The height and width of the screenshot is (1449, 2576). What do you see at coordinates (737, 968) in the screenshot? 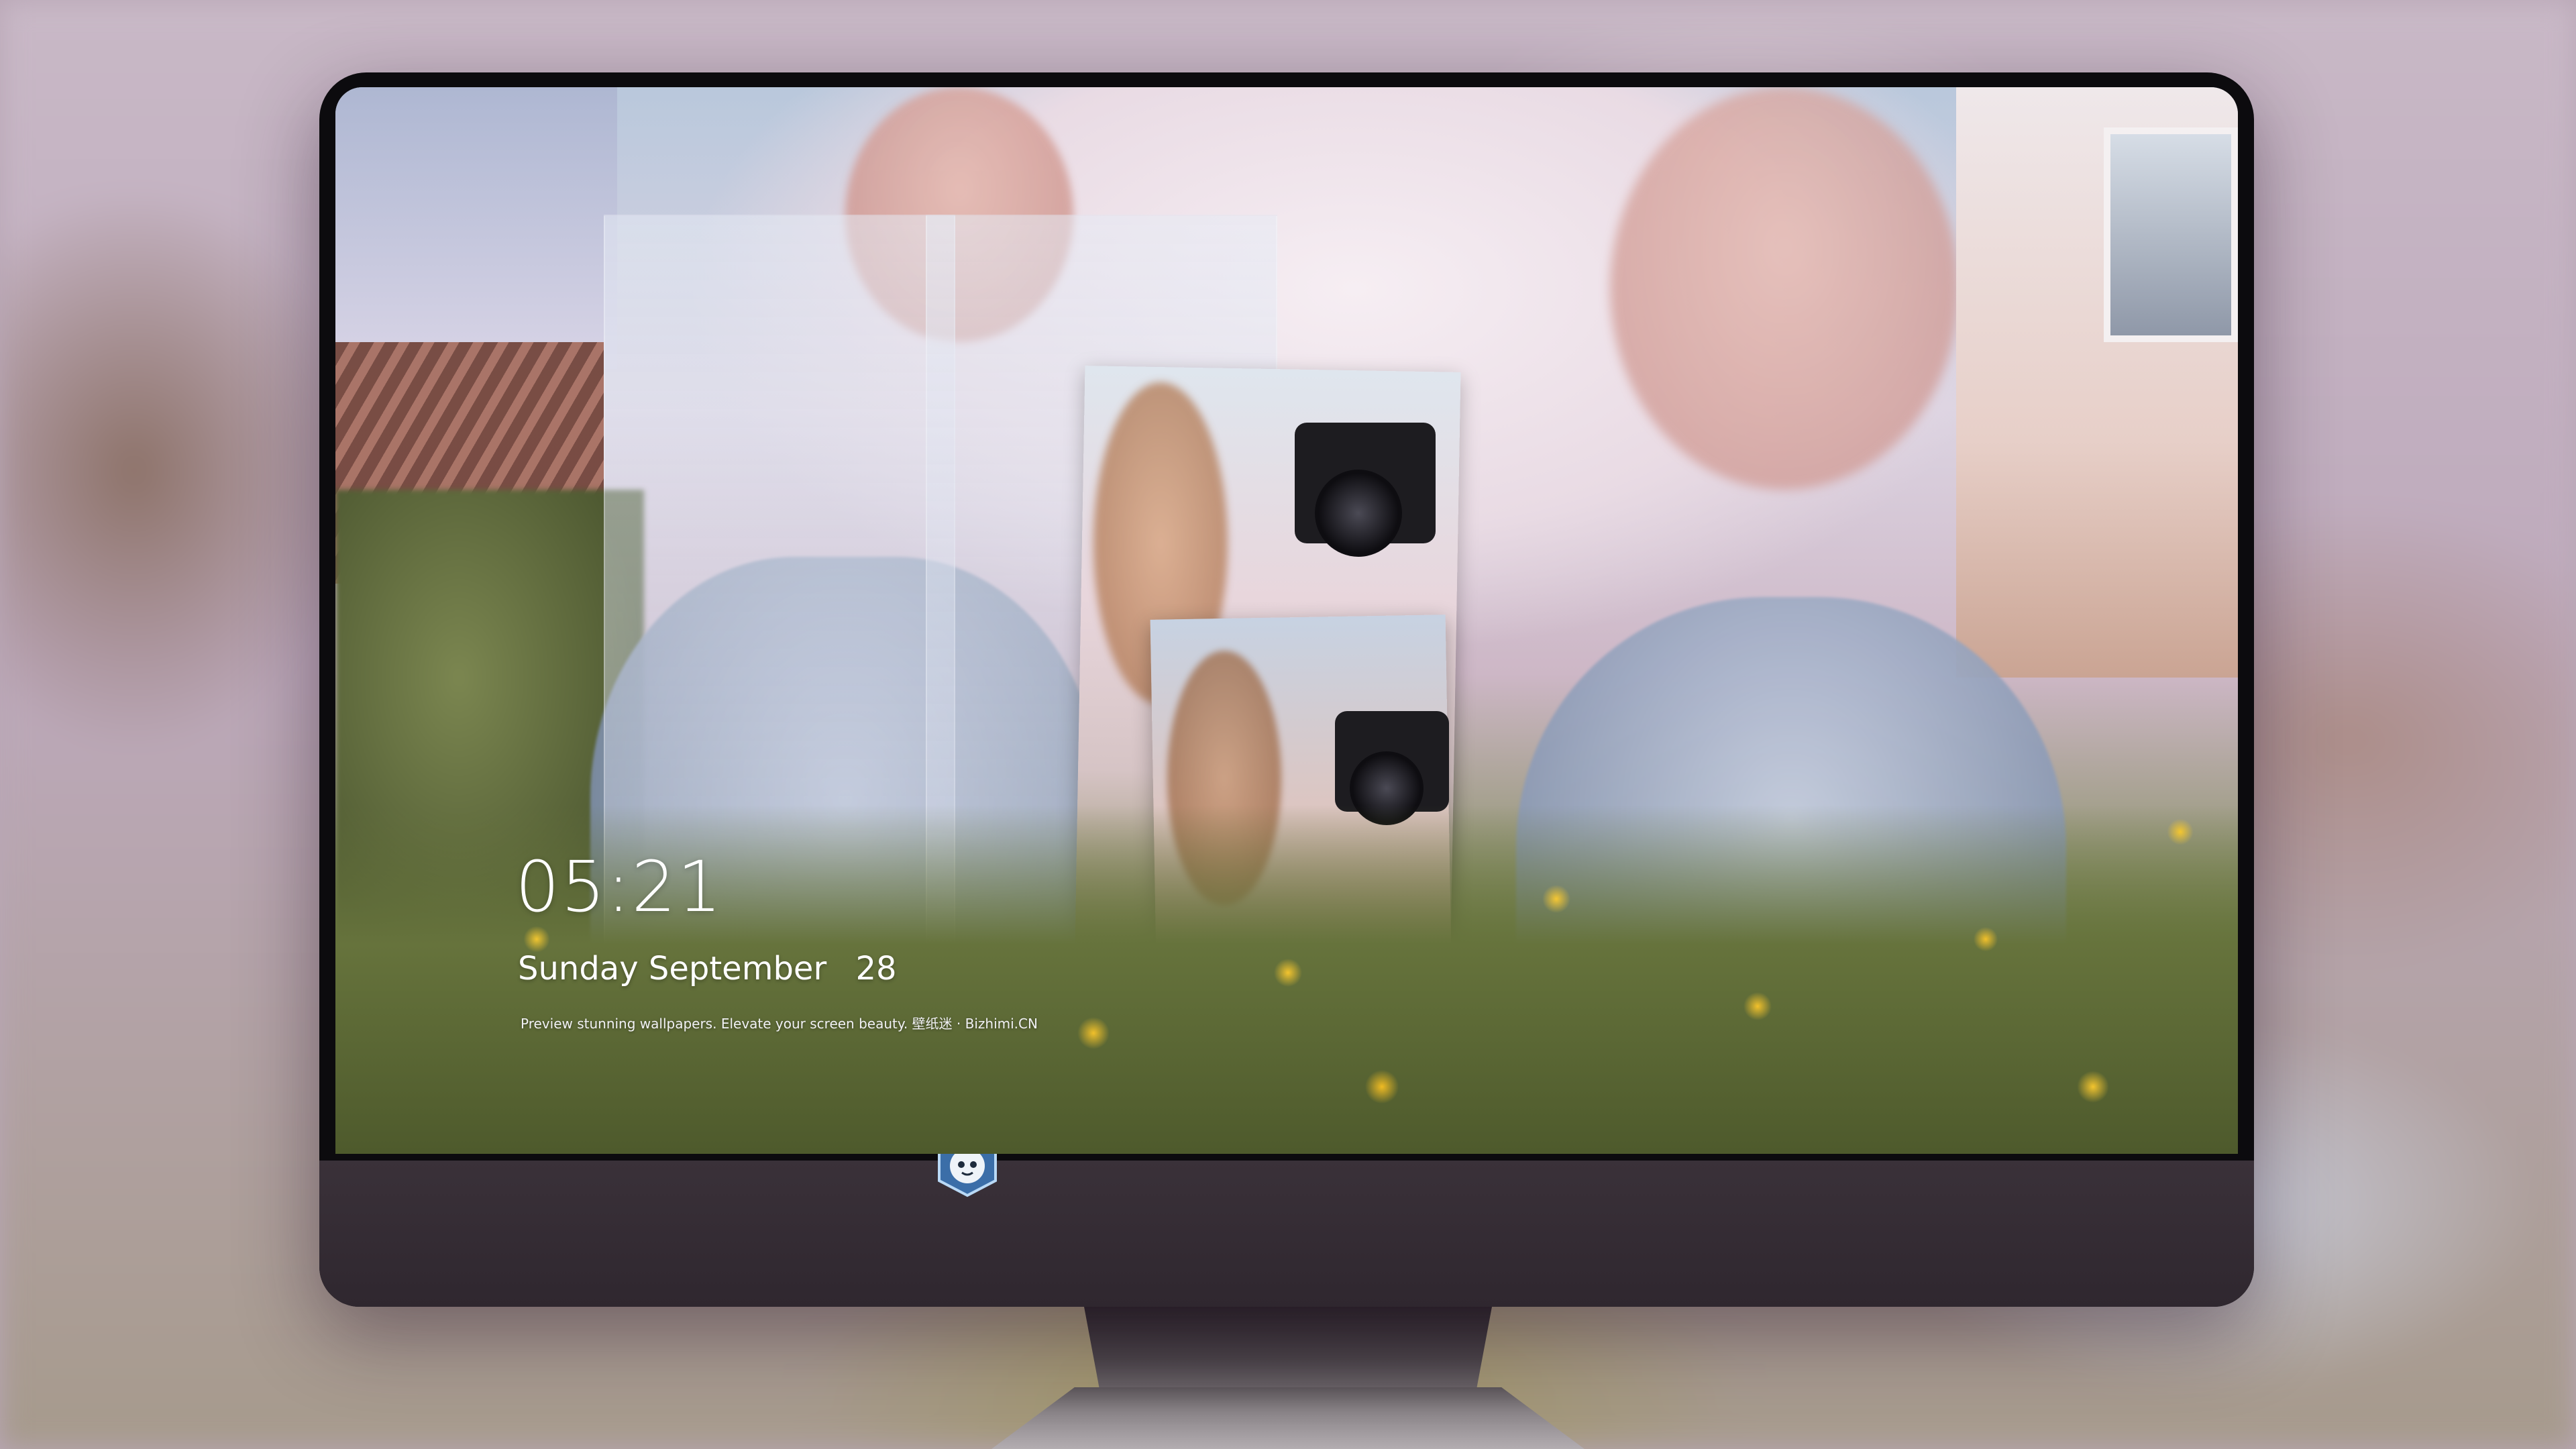
I see `date-month: September` at bounding box center [737, 968].